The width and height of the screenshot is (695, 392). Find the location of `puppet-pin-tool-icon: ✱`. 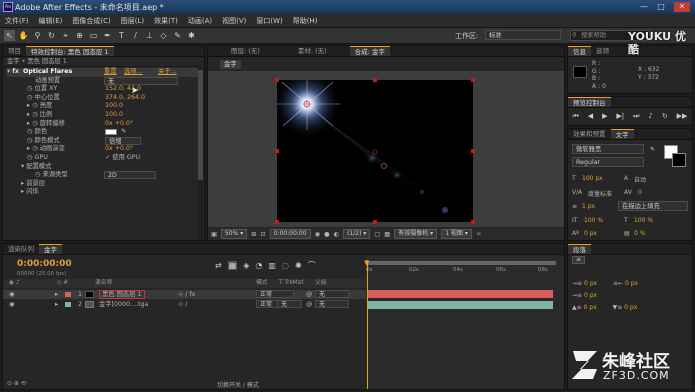

puppet-pin-tool-icon: ✱ is located at coordinates (191, 35).